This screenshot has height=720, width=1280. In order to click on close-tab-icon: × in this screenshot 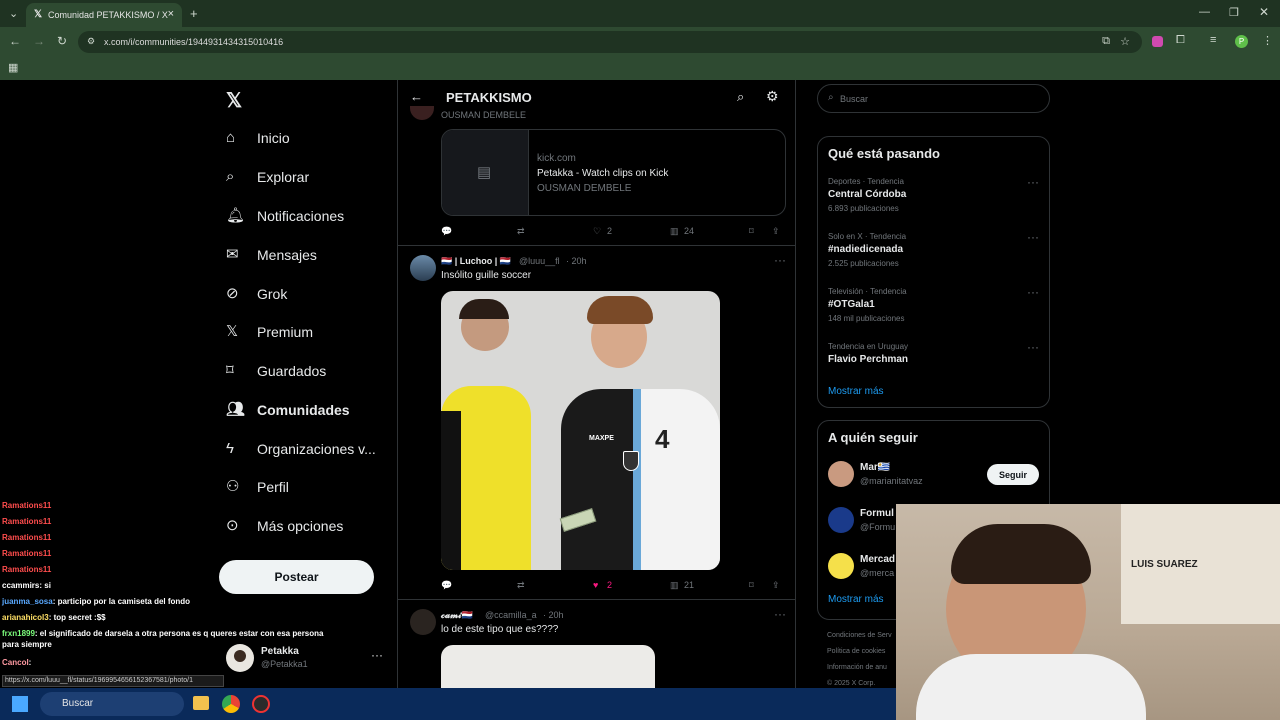, I will do `click(171, 14)`.